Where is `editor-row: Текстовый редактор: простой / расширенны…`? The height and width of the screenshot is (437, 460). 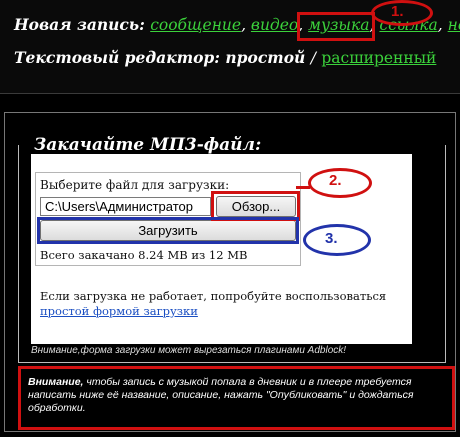
editor-row: Текстовый редактор: простой / расширенны… is located at coordinates (225, 57).